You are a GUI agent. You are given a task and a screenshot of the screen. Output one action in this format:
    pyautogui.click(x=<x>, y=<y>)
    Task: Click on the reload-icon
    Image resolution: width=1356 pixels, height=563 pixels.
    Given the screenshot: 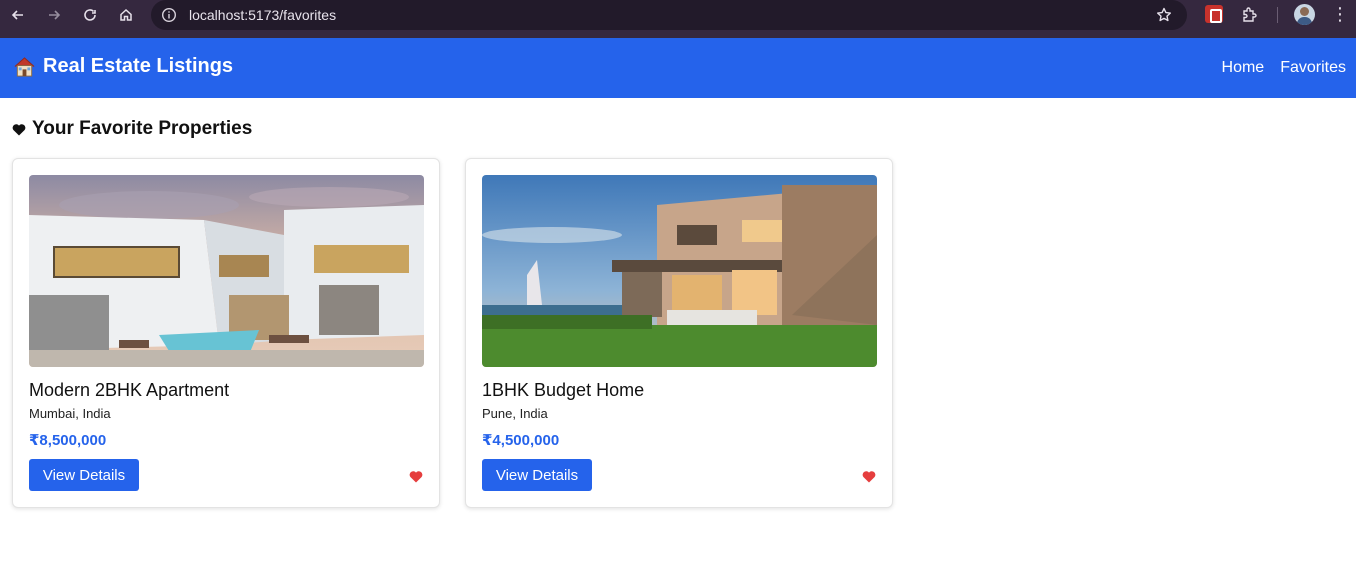 What is the action you would take?
    pyautogui.click(x=90, y=15)
    